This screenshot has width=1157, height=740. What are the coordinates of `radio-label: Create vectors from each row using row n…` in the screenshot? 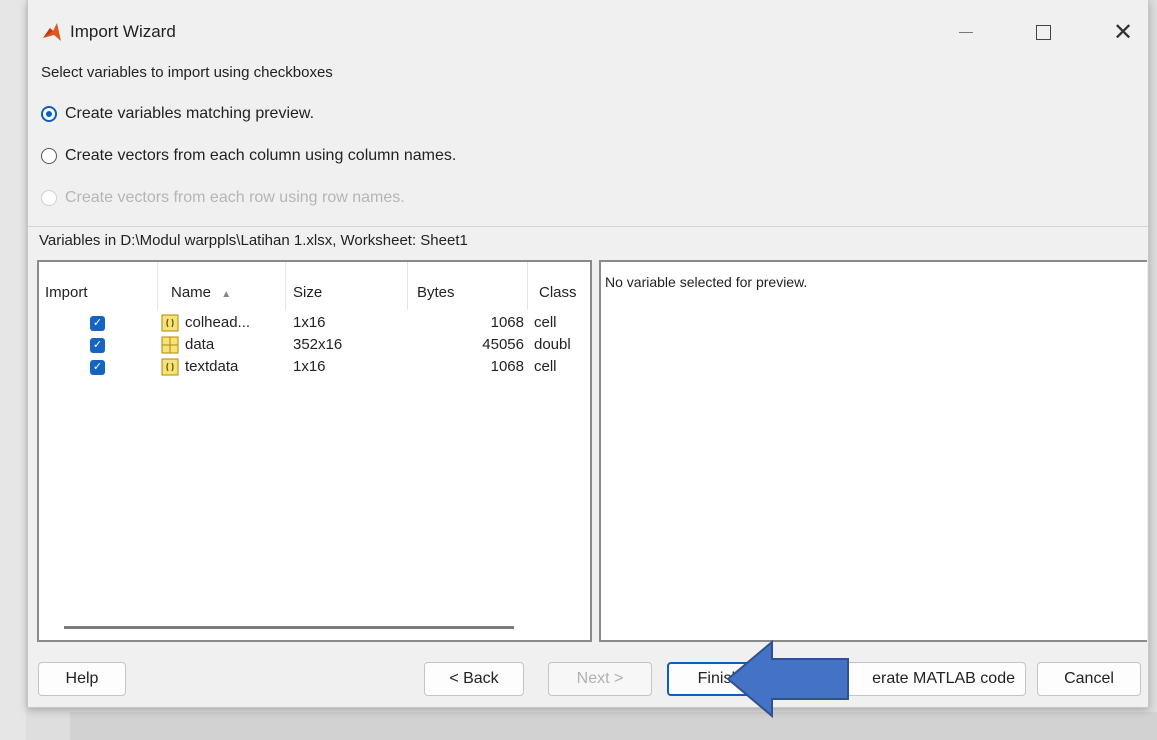 It's located at (235, 197).